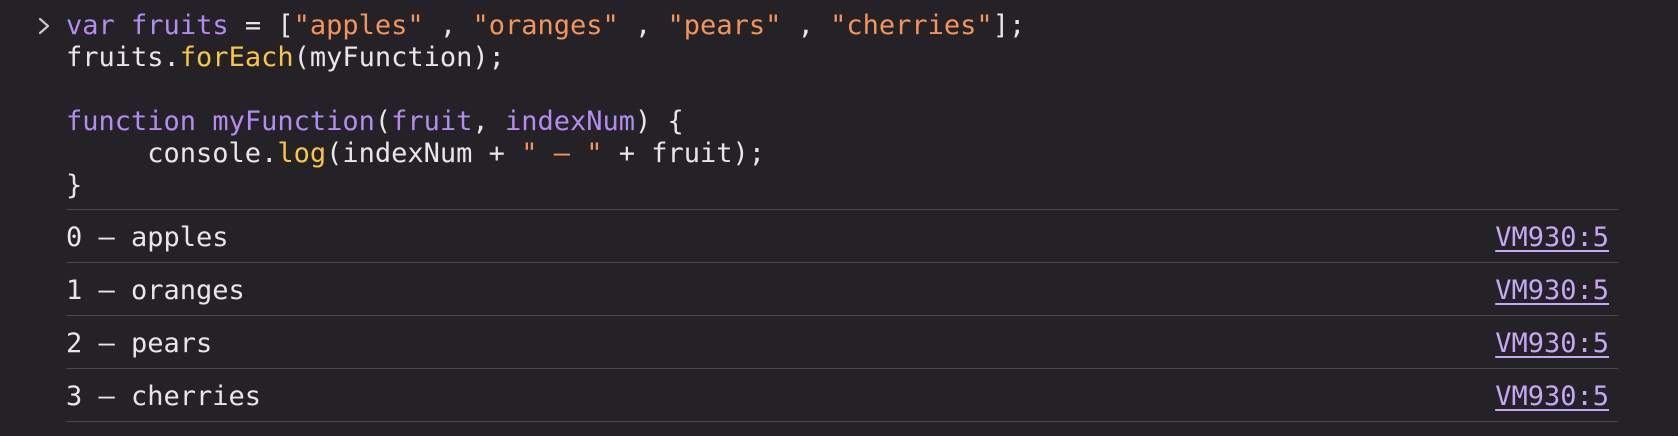 The image size is (1678, 436). Describe the element at coordinates (424, 153) in the screenshot. I see `code-token: (indexNum +` at that location.